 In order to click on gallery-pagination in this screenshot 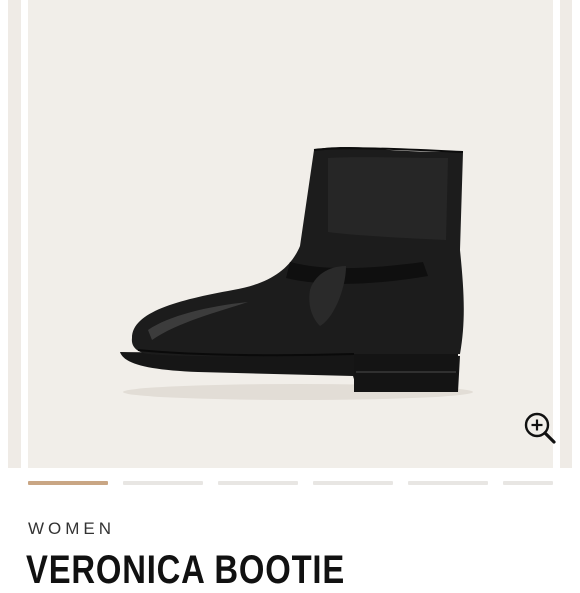, I will do `click(290, 484)`.